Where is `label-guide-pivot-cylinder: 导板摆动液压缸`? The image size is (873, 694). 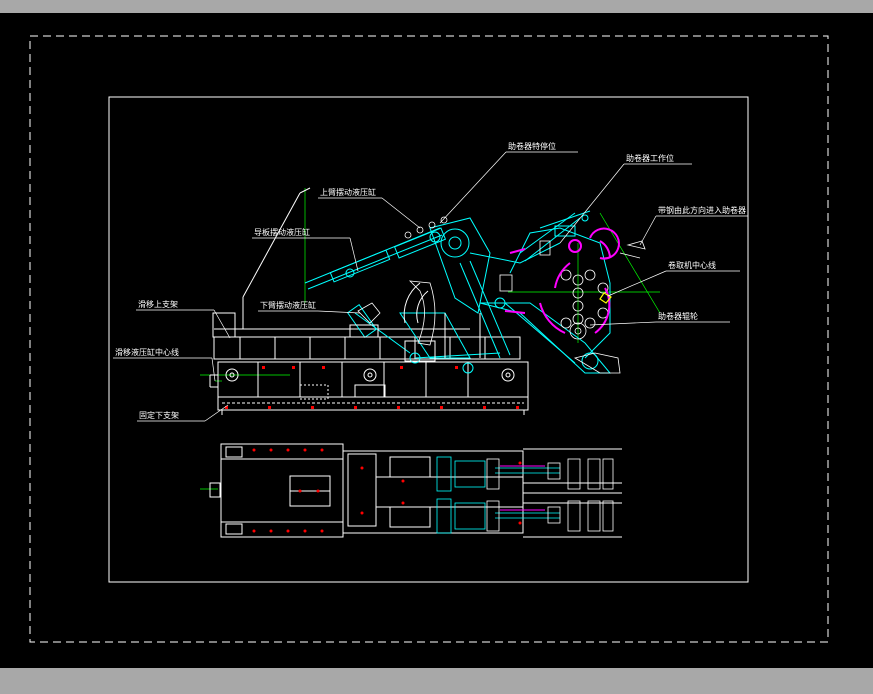 label-guide-pivot-cylinder: 导板摆动液压缸 is located at coordinates (282, 232).